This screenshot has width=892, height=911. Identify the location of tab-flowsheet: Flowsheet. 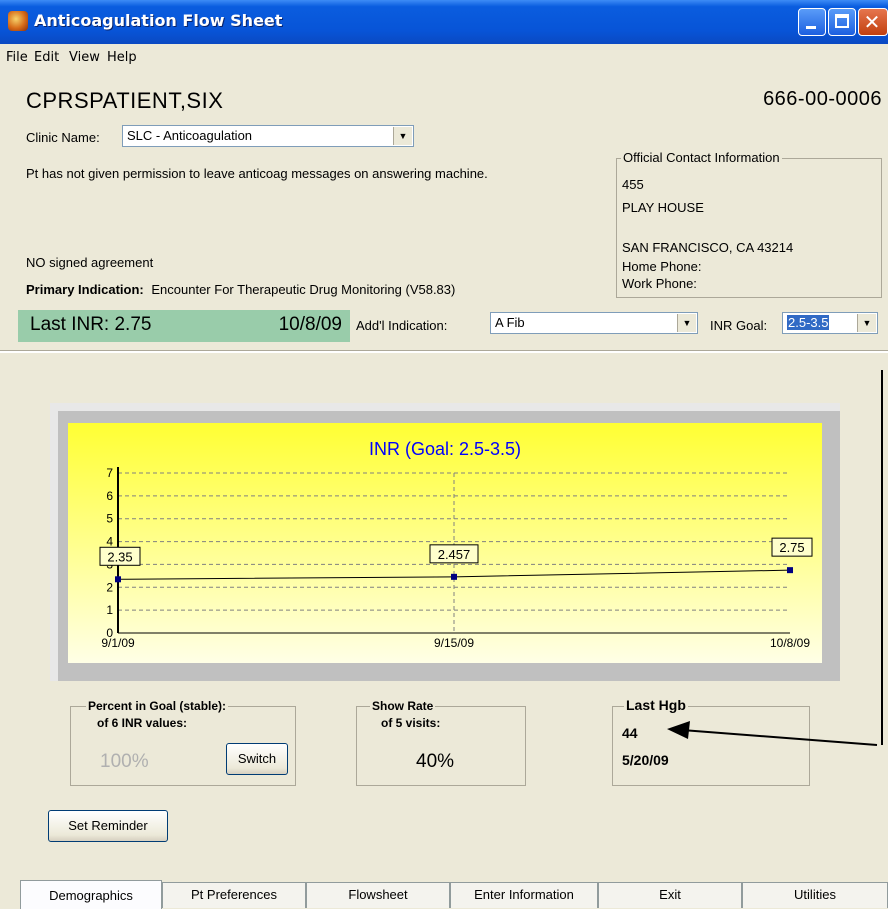
(378, 895).